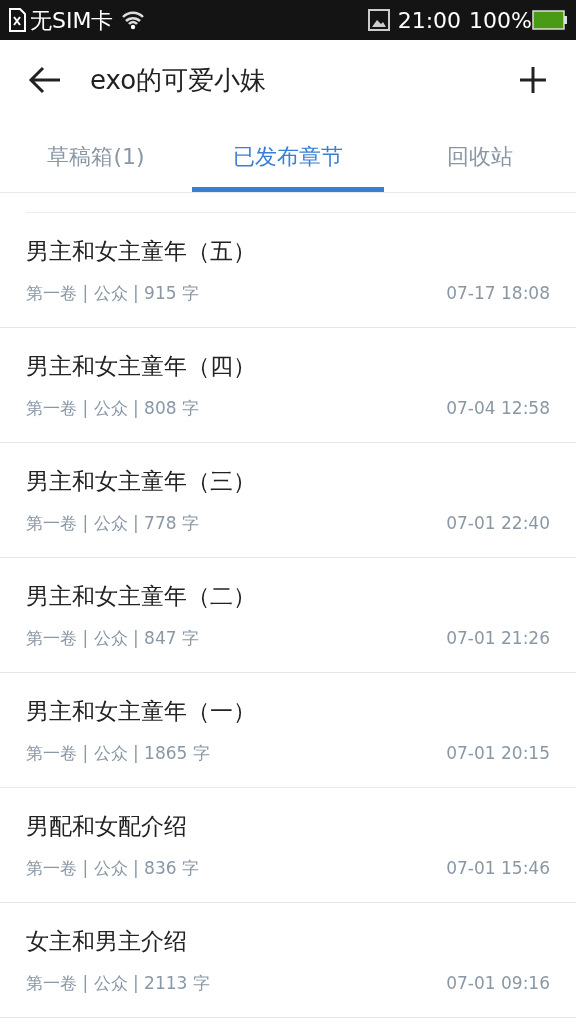 The height and width of the screenshot is (1024, 576). I want to click on chapter-meta: 第一卷 | 公众 | 808 字, so click(112, 408).